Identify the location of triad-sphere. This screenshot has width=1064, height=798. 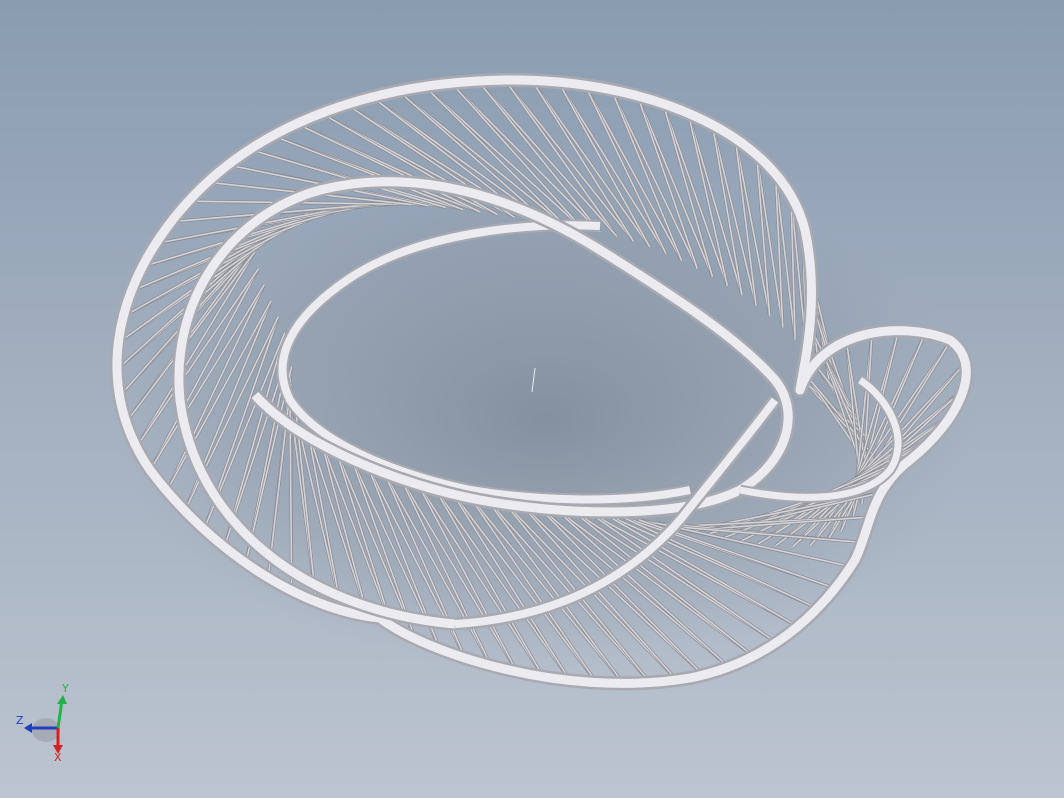
(46, 730).